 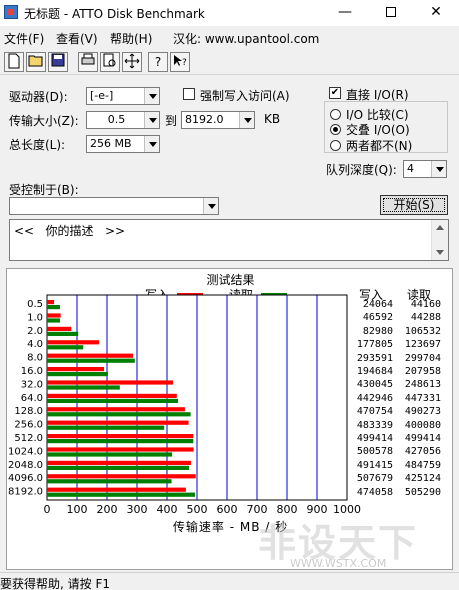 What do you see at coordinates (335, 114) in the screenshot?
I see `io-compare-radio` at bounding box center [335, 114].